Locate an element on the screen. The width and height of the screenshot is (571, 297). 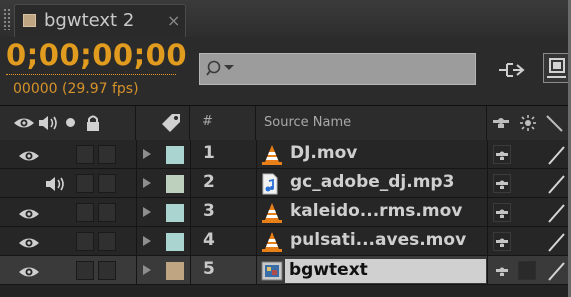
switches-column-header is located at coordinates (529, 123).